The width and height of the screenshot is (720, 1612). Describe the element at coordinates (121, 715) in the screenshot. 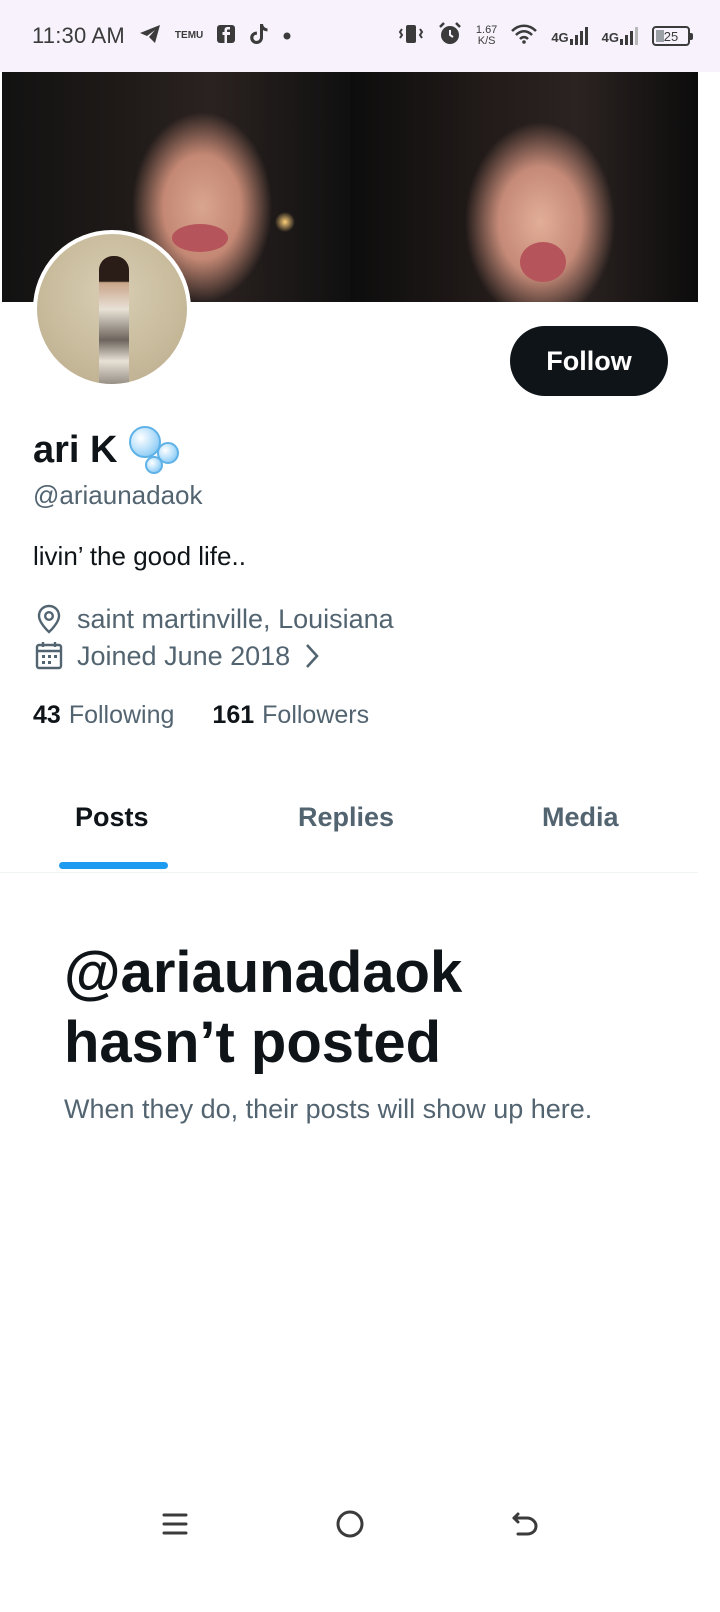

I see `following-label: Following` at that location.